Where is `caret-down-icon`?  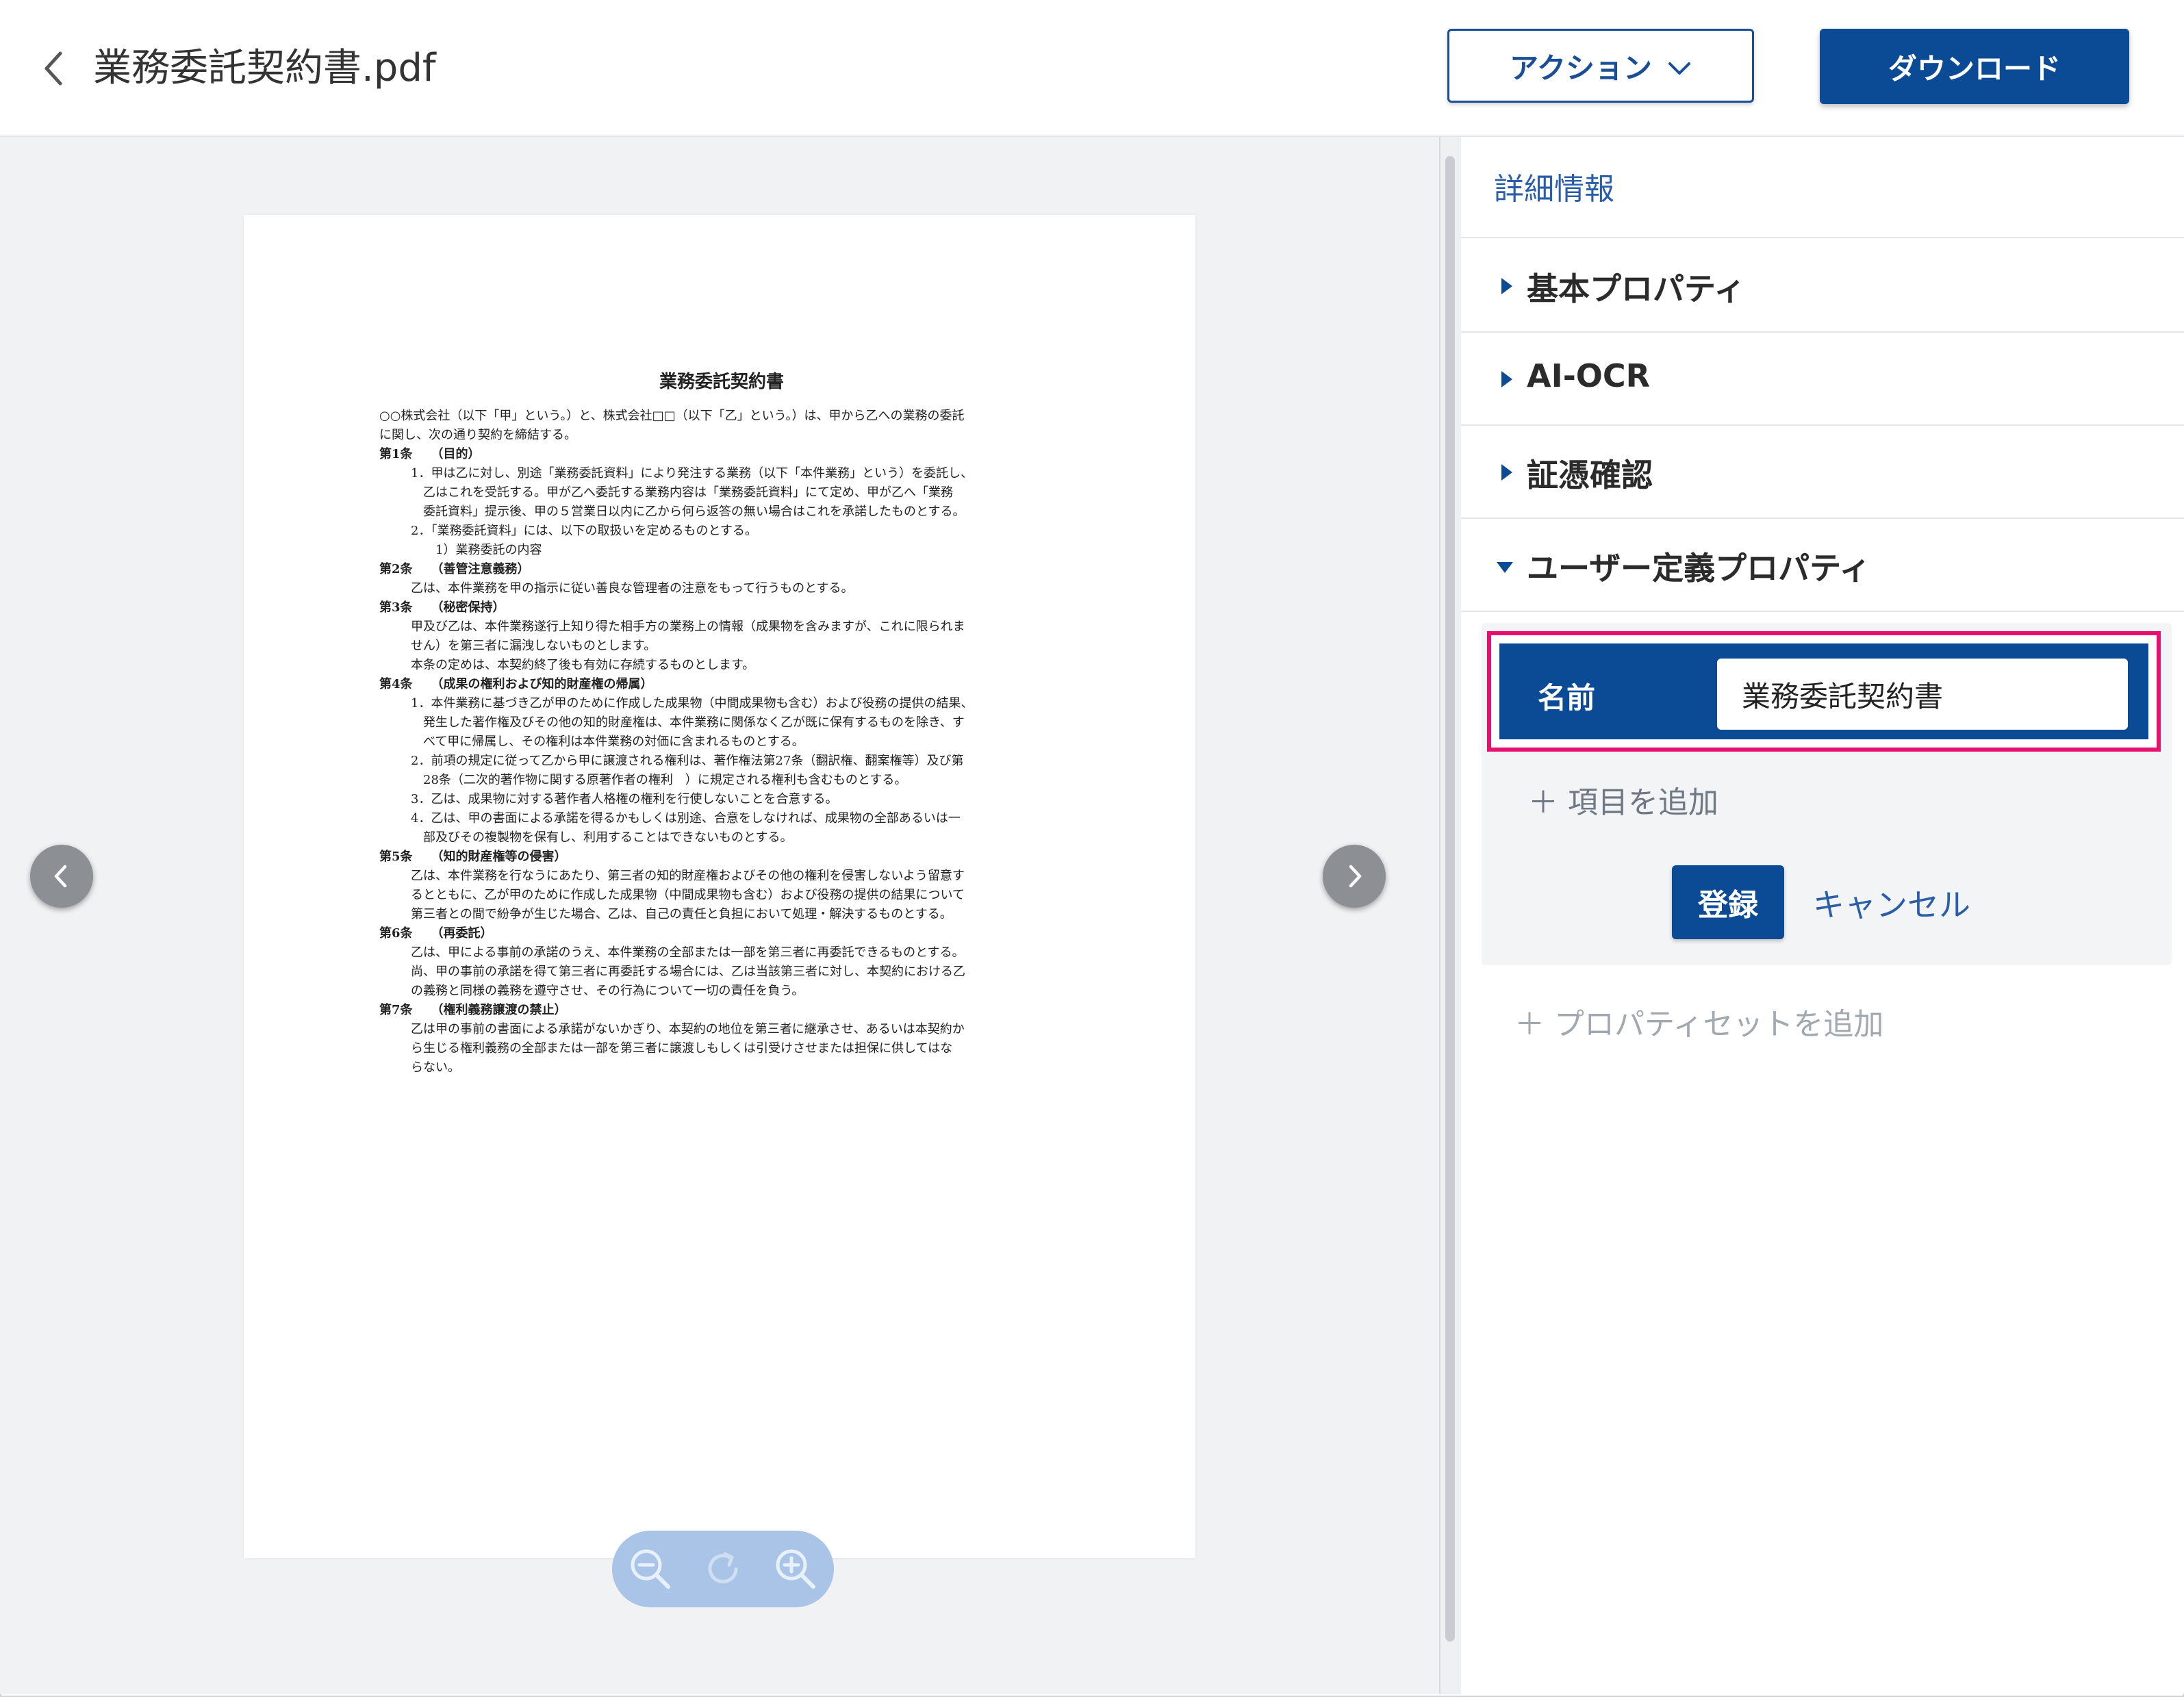
caret-down-icon is located at coordinates (1504, 569).